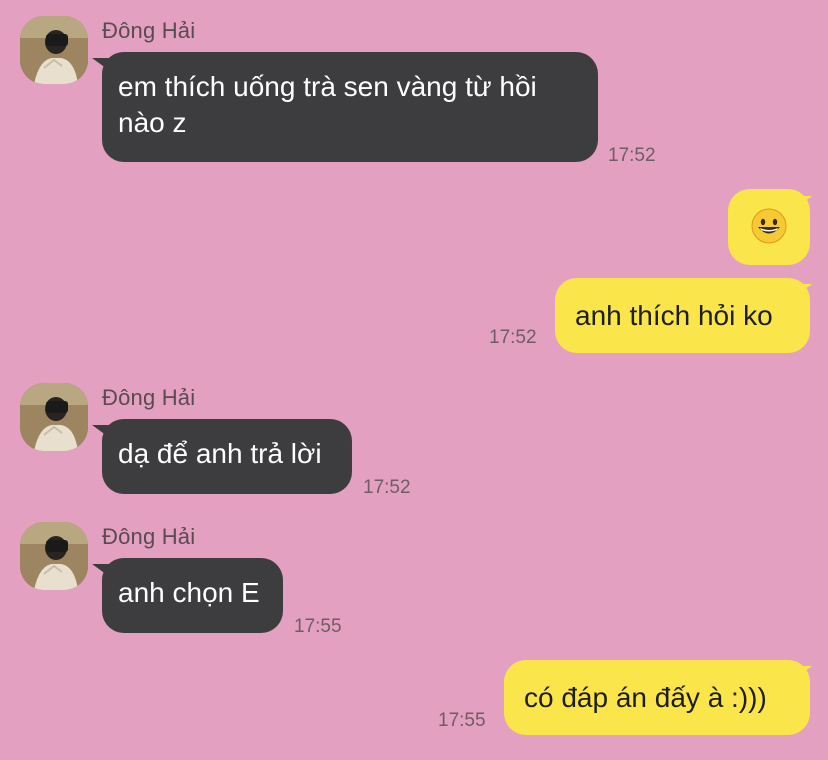  Describe the element at coordinates (645, 697) in the screenshot. I see `message-text: có đáp án đấy à :)))` at that location.